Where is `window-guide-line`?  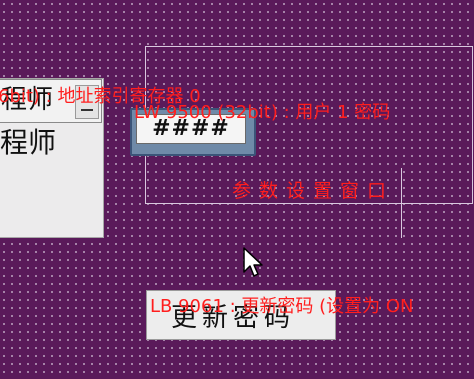 window-guide-line is located at coordinates (405, 203).